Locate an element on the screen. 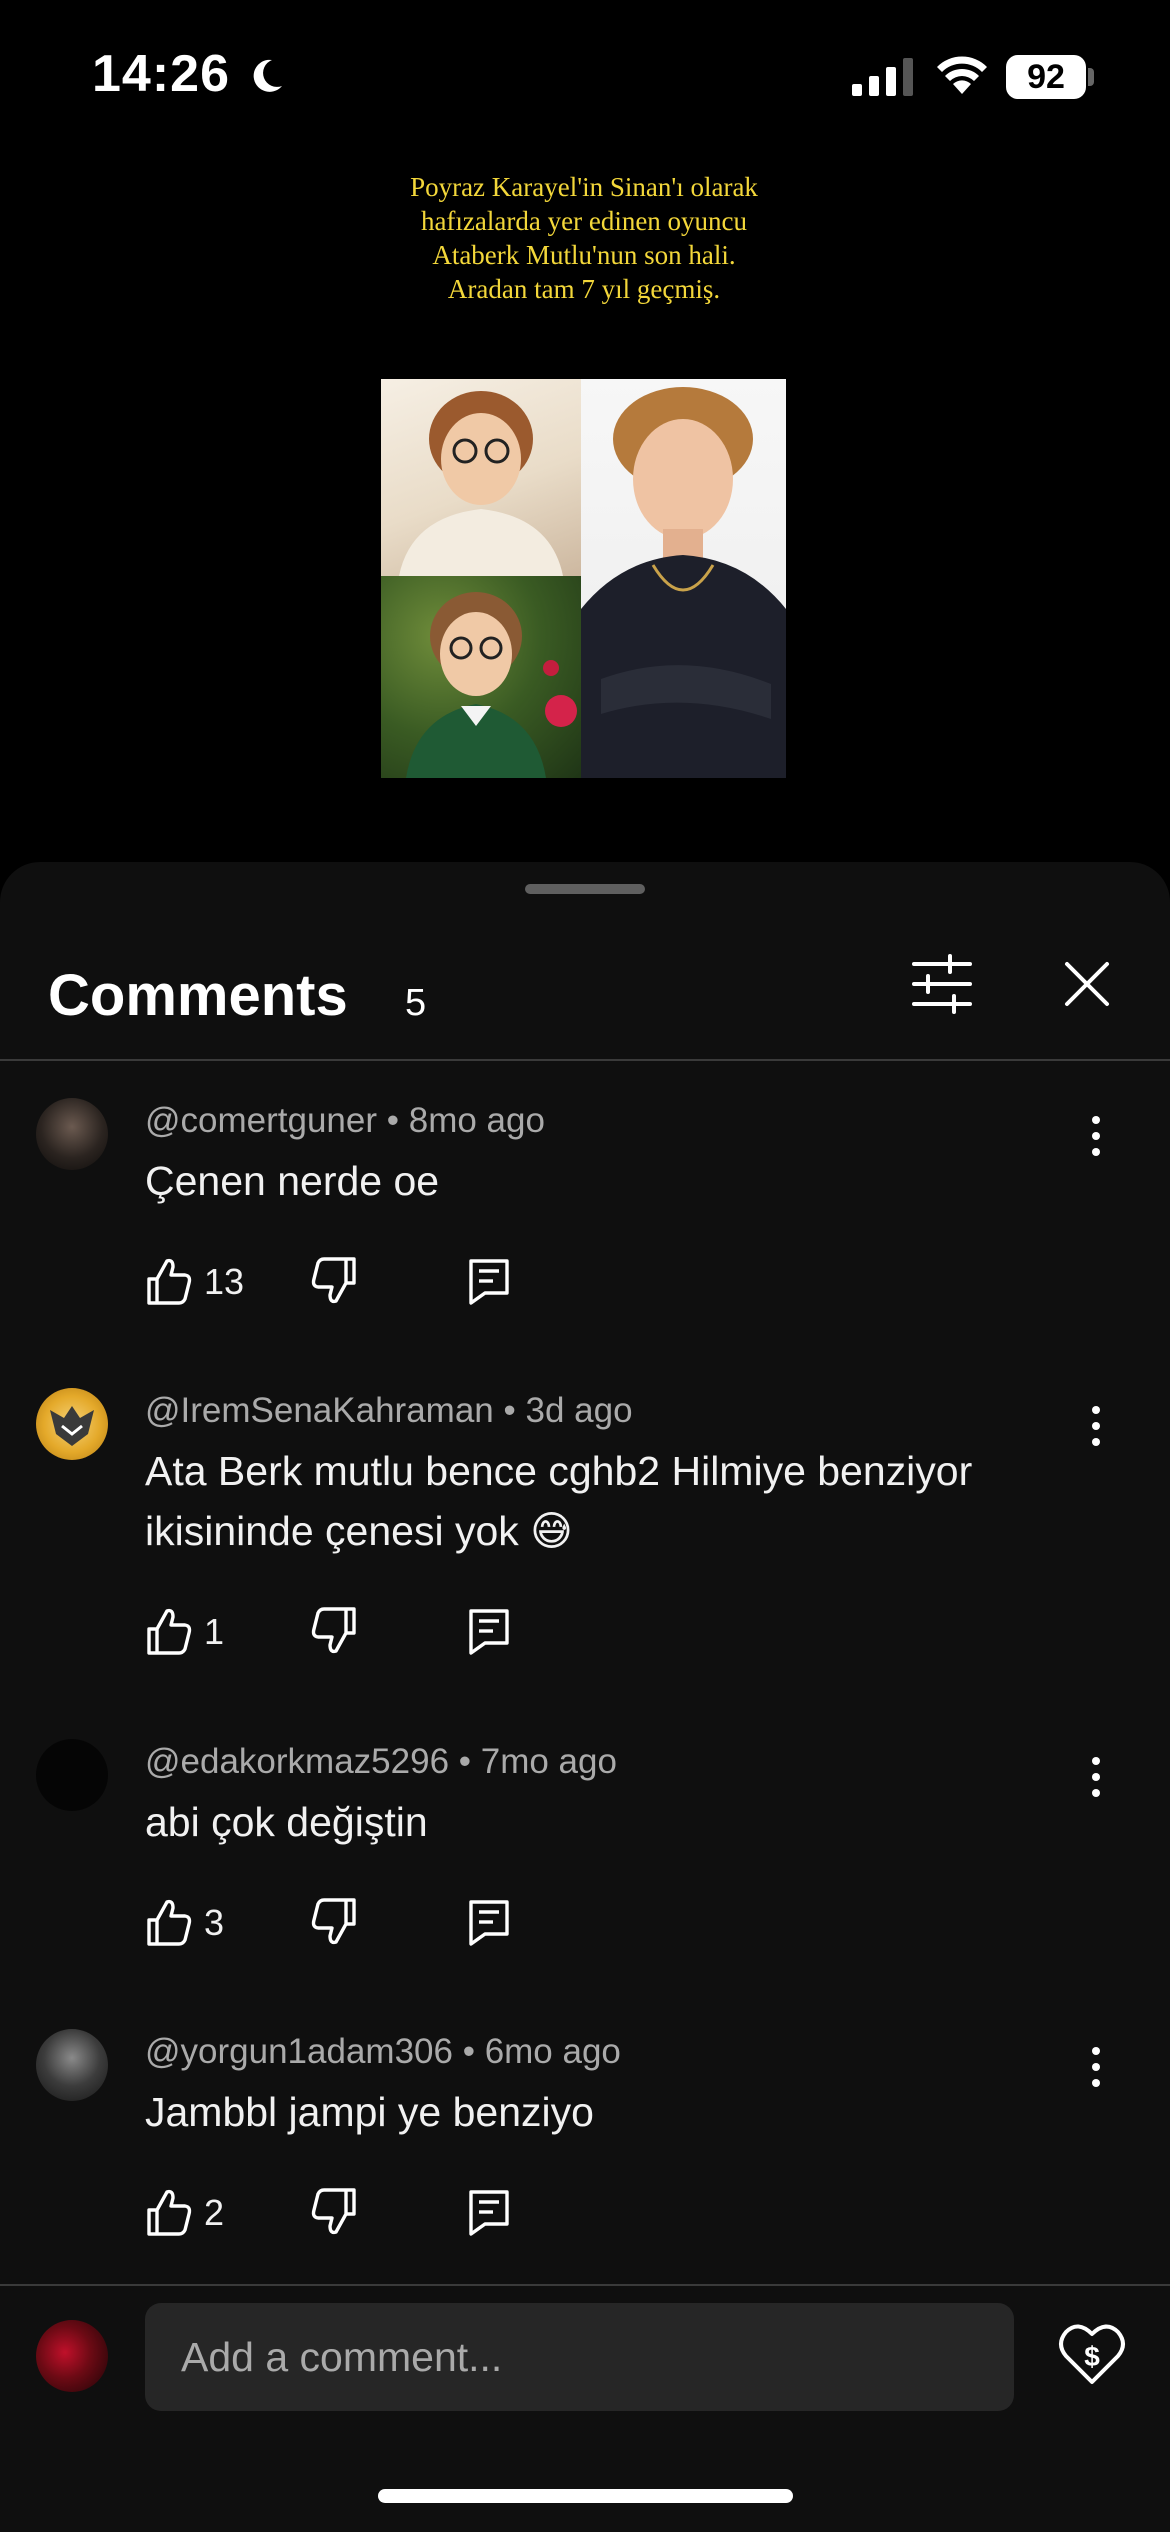 The image size is (1170, 2532). comment-author: @yorgun1adam306 is located at coordinates (299, 2051).